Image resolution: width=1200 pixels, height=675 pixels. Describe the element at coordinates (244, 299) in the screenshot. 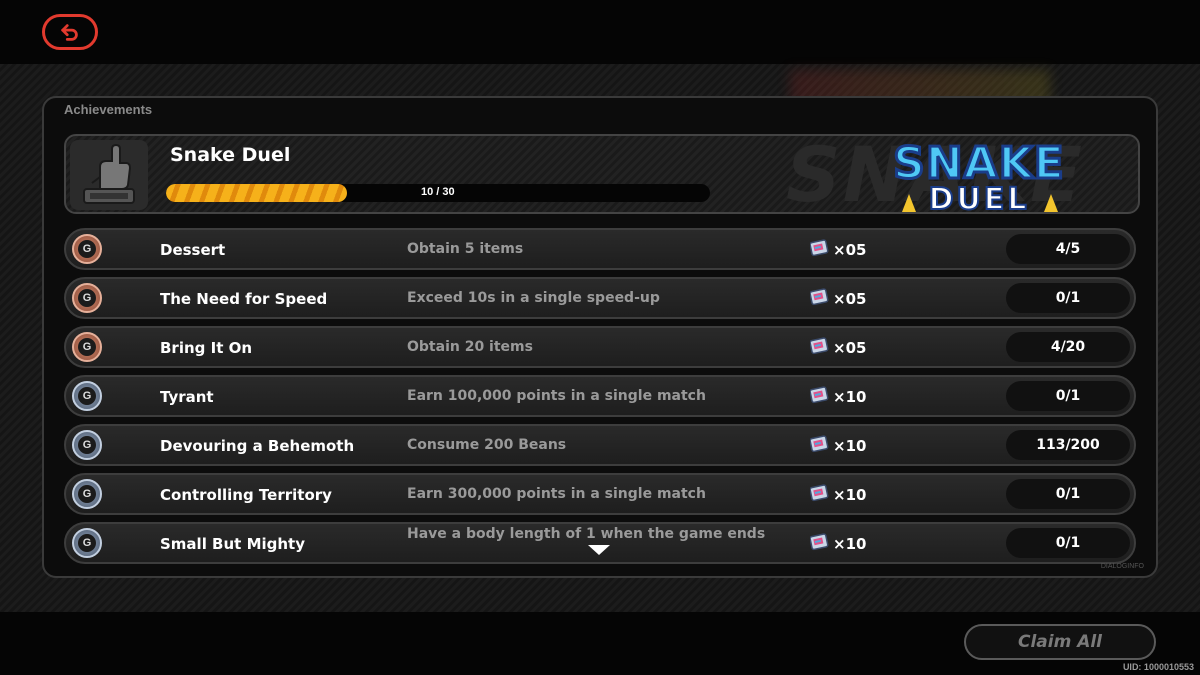

I see `achievement-name: The Need for Speed` at that location.